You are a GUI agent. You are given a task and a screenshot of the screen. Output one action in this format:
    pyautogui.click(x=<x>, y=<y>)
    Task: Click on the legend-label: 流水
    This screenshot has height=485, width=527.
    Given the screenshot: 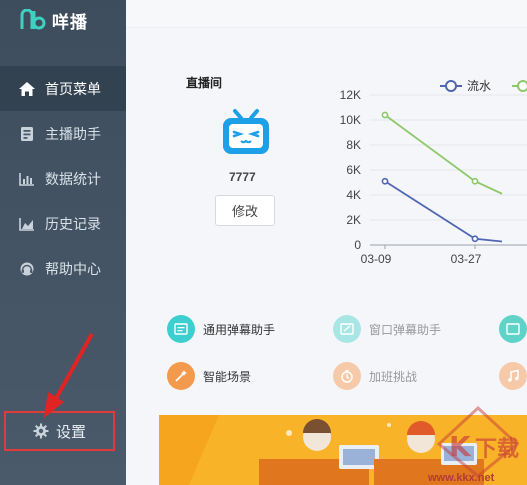 What is the action you would take?
    pyautogui.click(x=479, y=86)
    